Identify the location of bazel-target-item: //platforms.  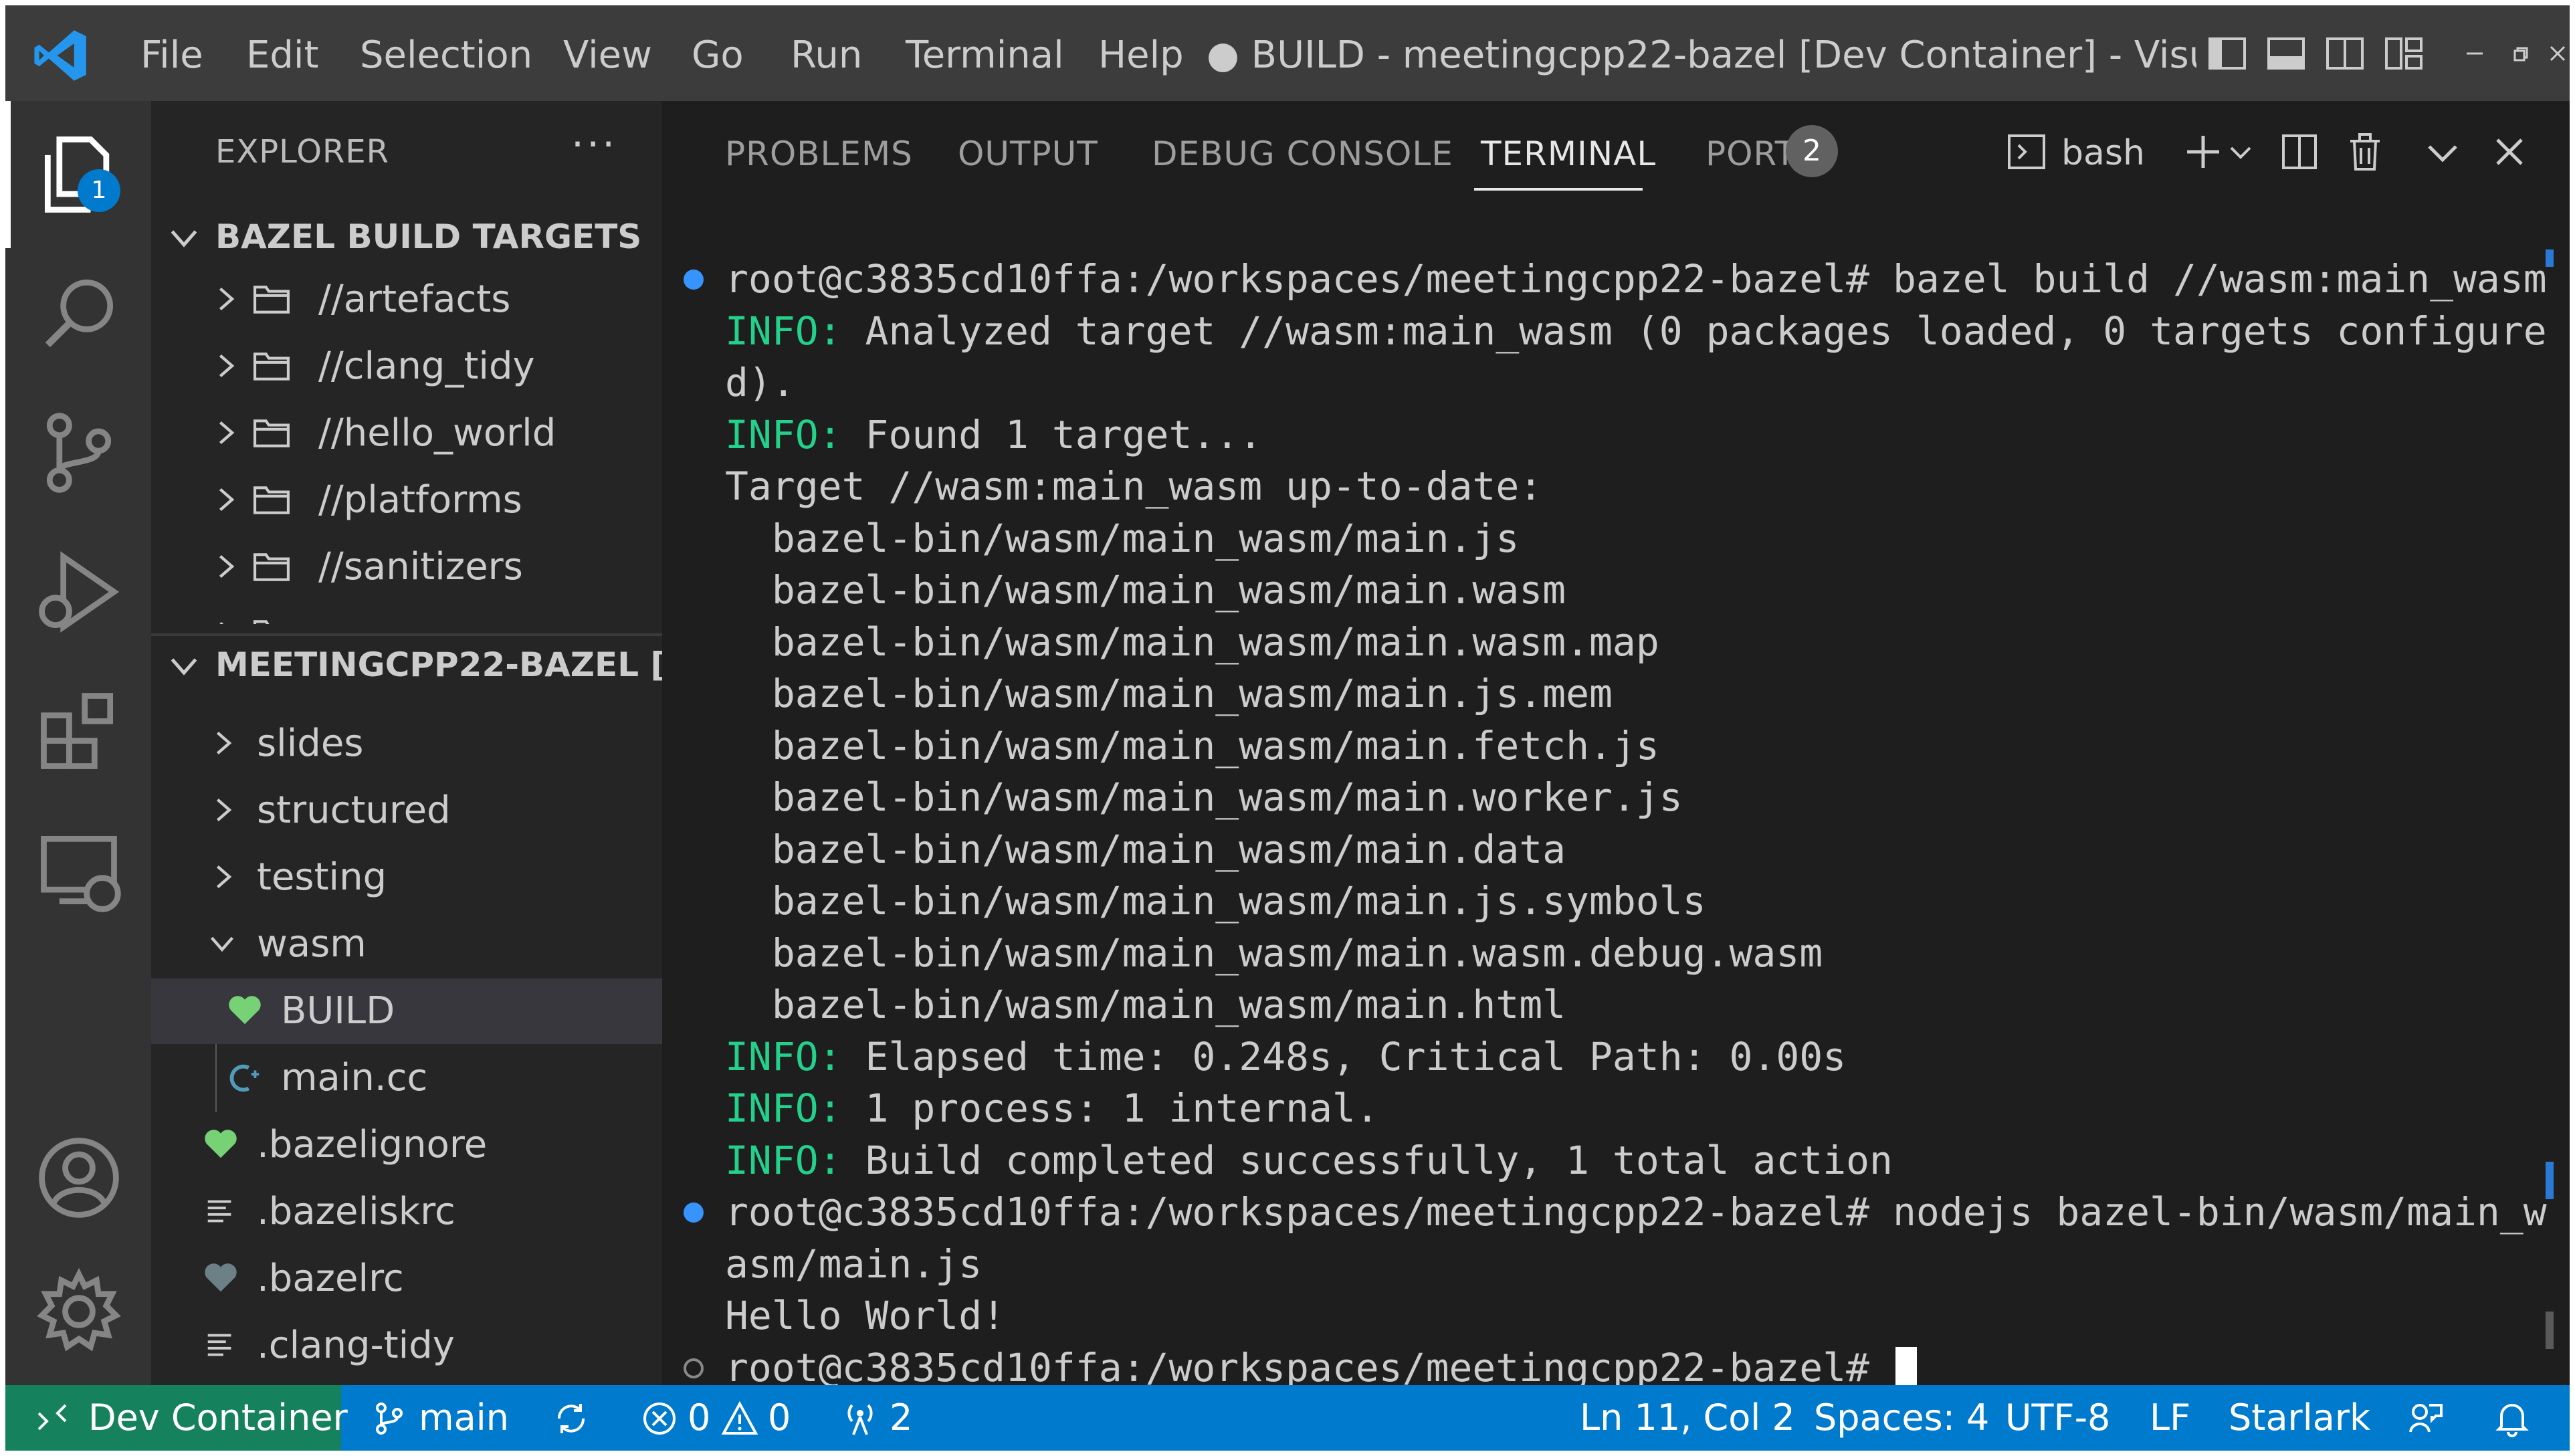
(406, 500).